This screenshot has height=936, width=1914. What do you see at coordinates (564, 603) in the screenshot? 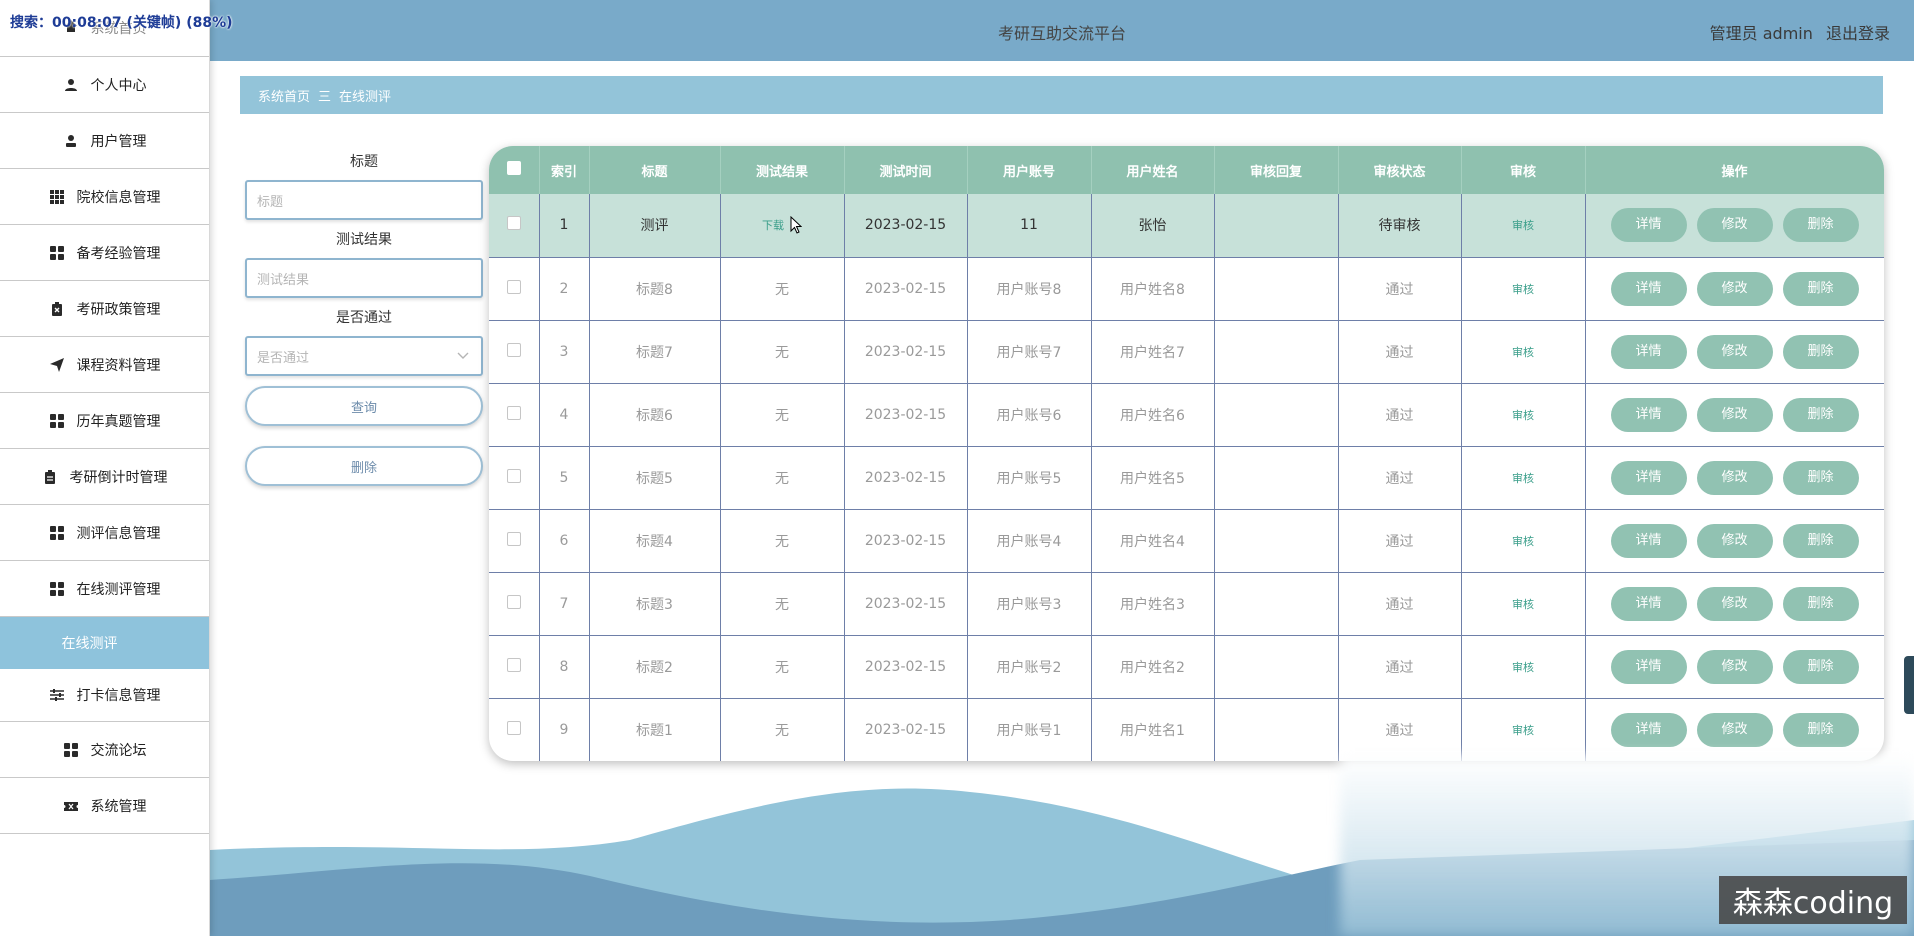
I see `cell-idx-text: 7` at bounding box center [564, 603].